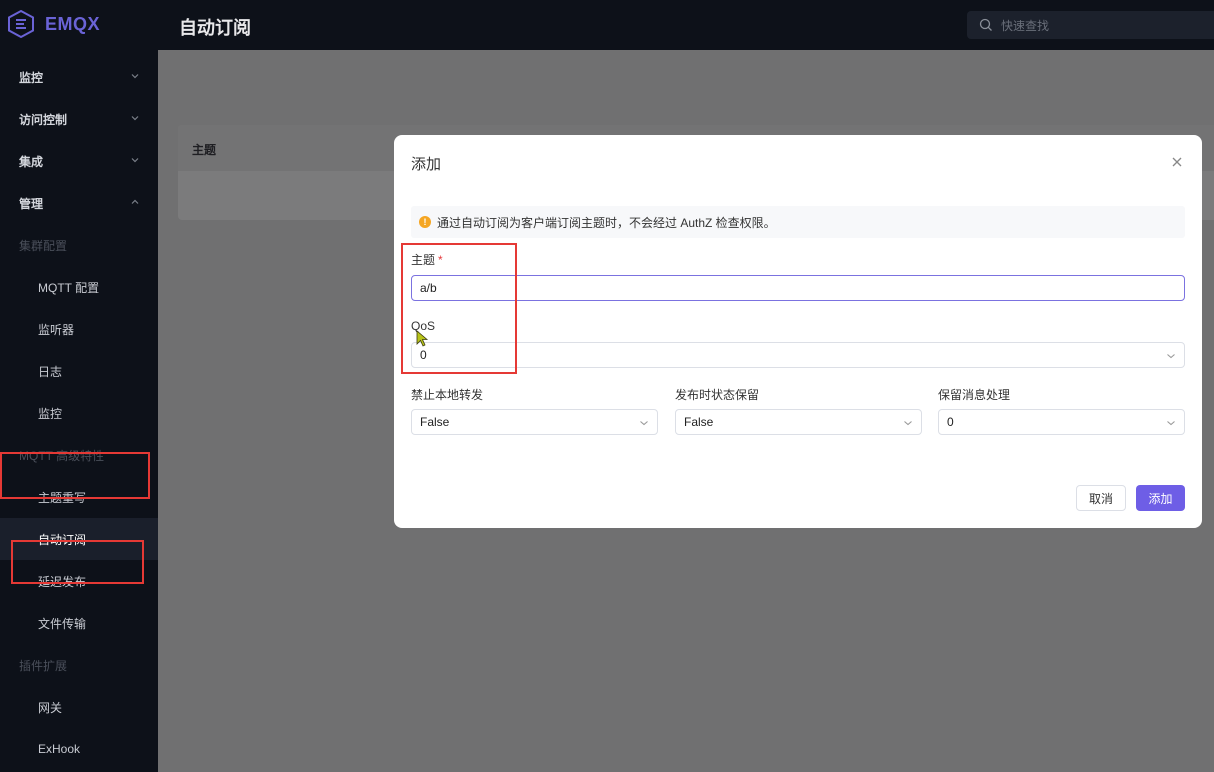  I want to click on sidebar-item-mqtt-config: MQTT 配置, so click(79, 287).